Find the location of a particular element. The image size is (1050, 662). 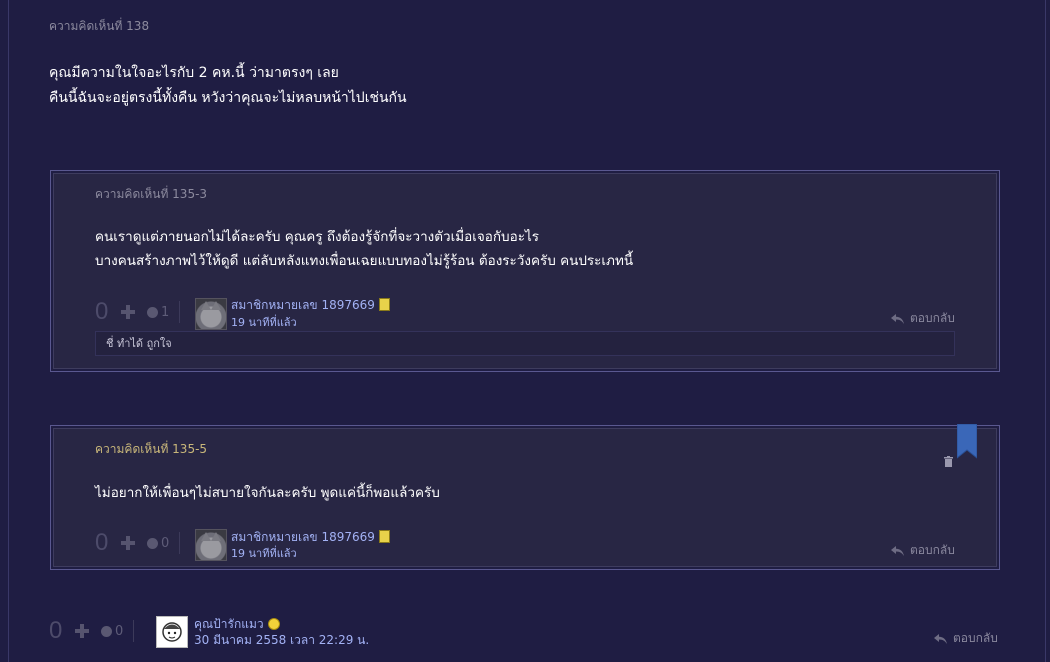

reply-number-label: ความคิดเห็นที่ 135-5 is located at coordinates (151, 449).